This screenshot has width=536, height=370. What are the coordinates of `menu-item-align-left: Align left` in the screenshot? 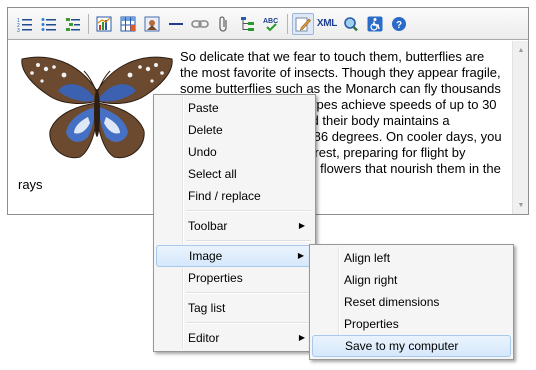 It's located at (411, 258).